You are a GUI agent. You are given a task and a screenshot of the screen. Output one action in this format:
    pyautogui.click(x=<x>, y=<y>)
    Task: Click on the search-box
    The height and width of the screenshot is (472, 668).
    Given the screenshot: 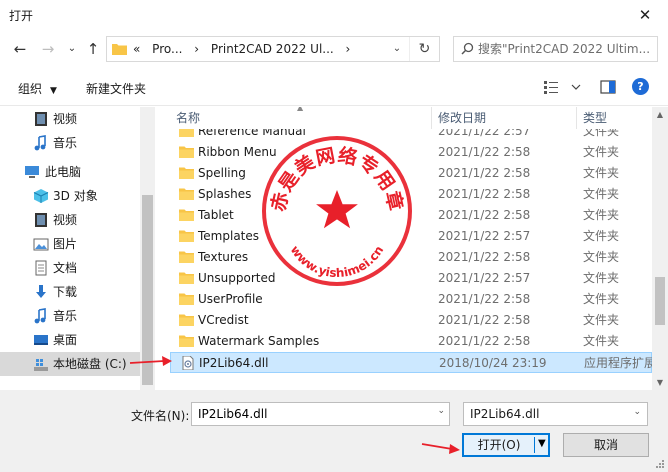 What is the action you would take?
    pyautogui.click(x=555, y=49)
    